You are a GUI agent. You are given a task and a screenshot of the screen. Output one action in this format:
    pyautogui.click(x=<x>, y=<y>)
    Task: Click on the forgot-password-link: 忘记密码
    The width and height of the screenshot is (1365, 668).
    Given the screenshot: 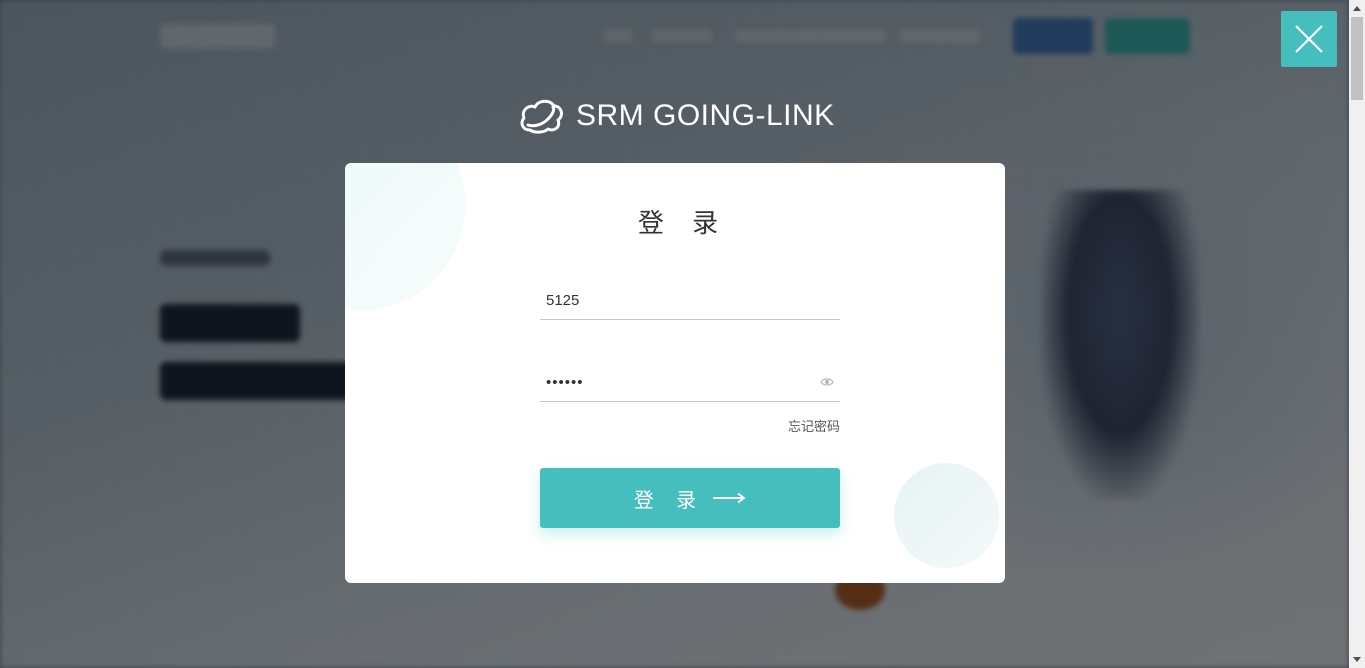 What is the action you would take?
    pyautogui.click(x=690, y=425)
    